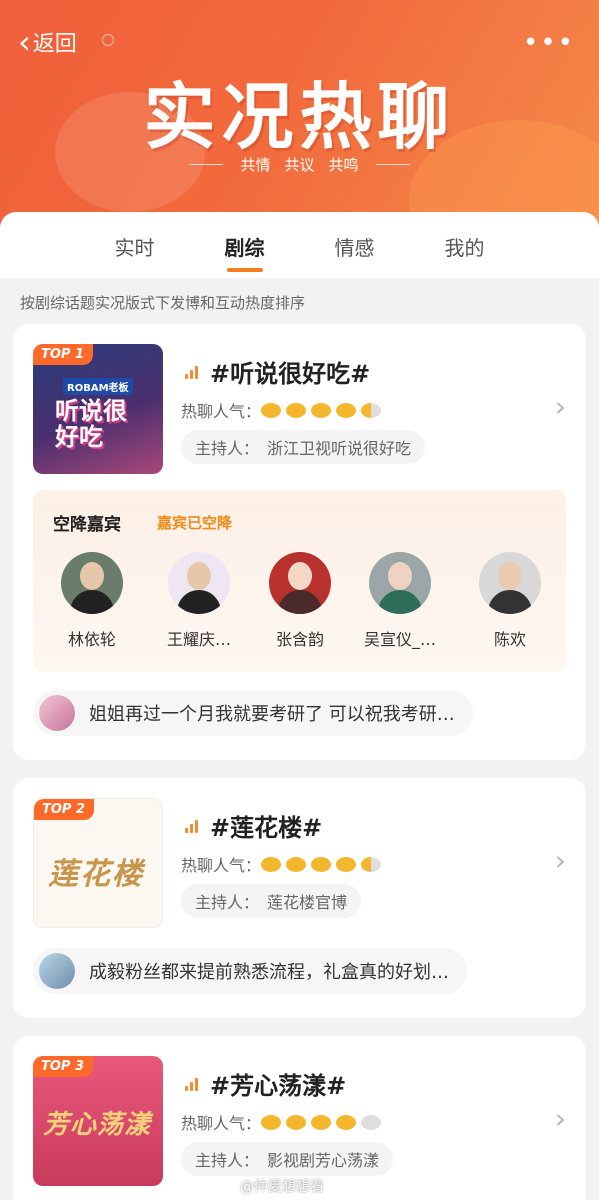  I want to click on host-tag: 主持人： 莲花楼官博, so click(271, 901).